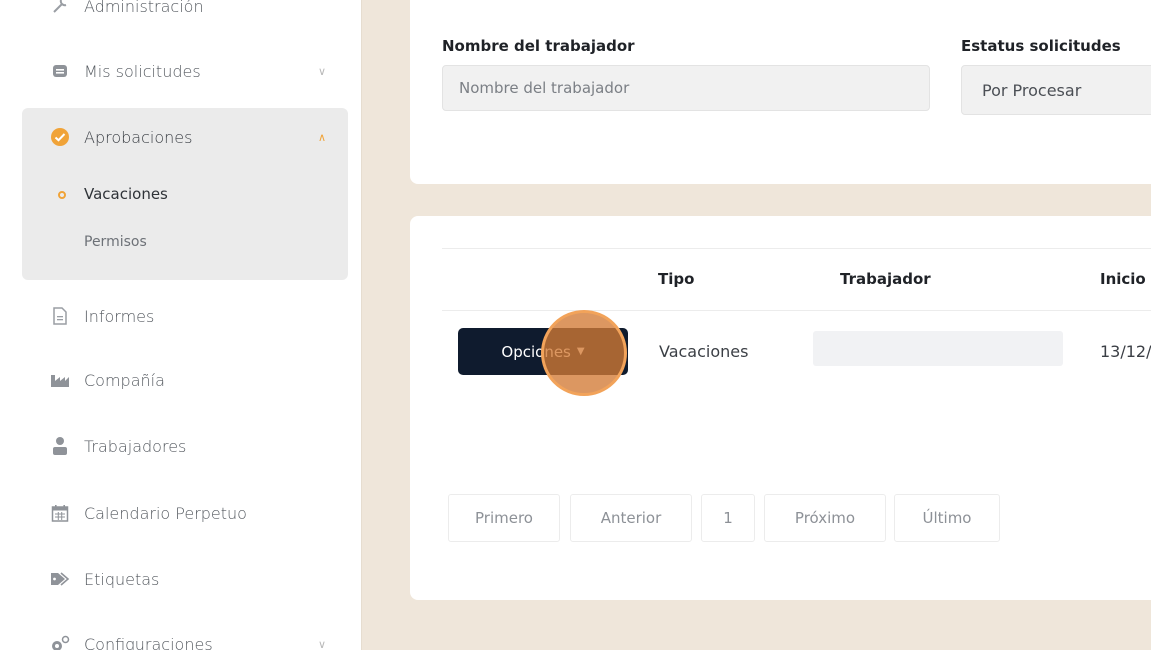 This screenshot has width=1151, height=650. What do you see at coordinates (60, 71) in the screenshot?
I see `request-icon` at bounding box center [60, 71].